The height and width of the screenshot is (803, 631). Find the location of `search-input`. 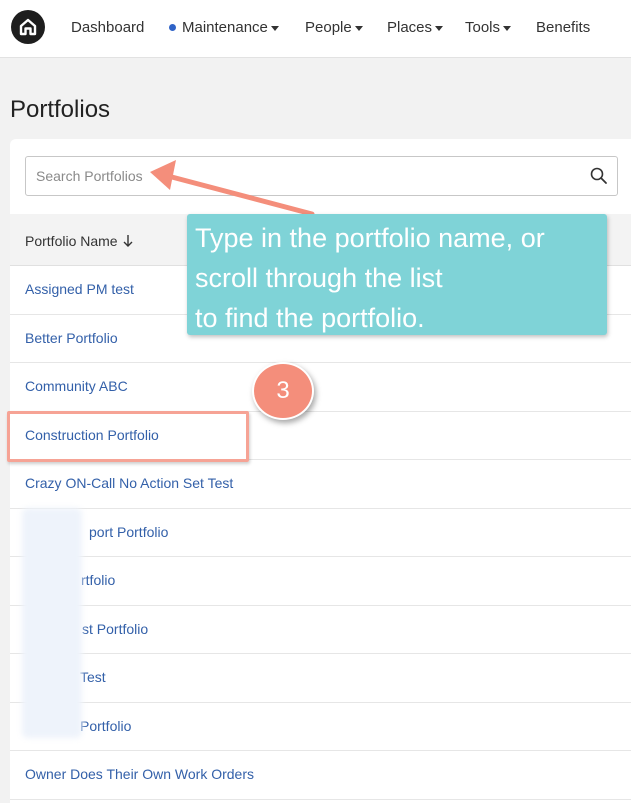

search-input is located at coordinates (306, 176).